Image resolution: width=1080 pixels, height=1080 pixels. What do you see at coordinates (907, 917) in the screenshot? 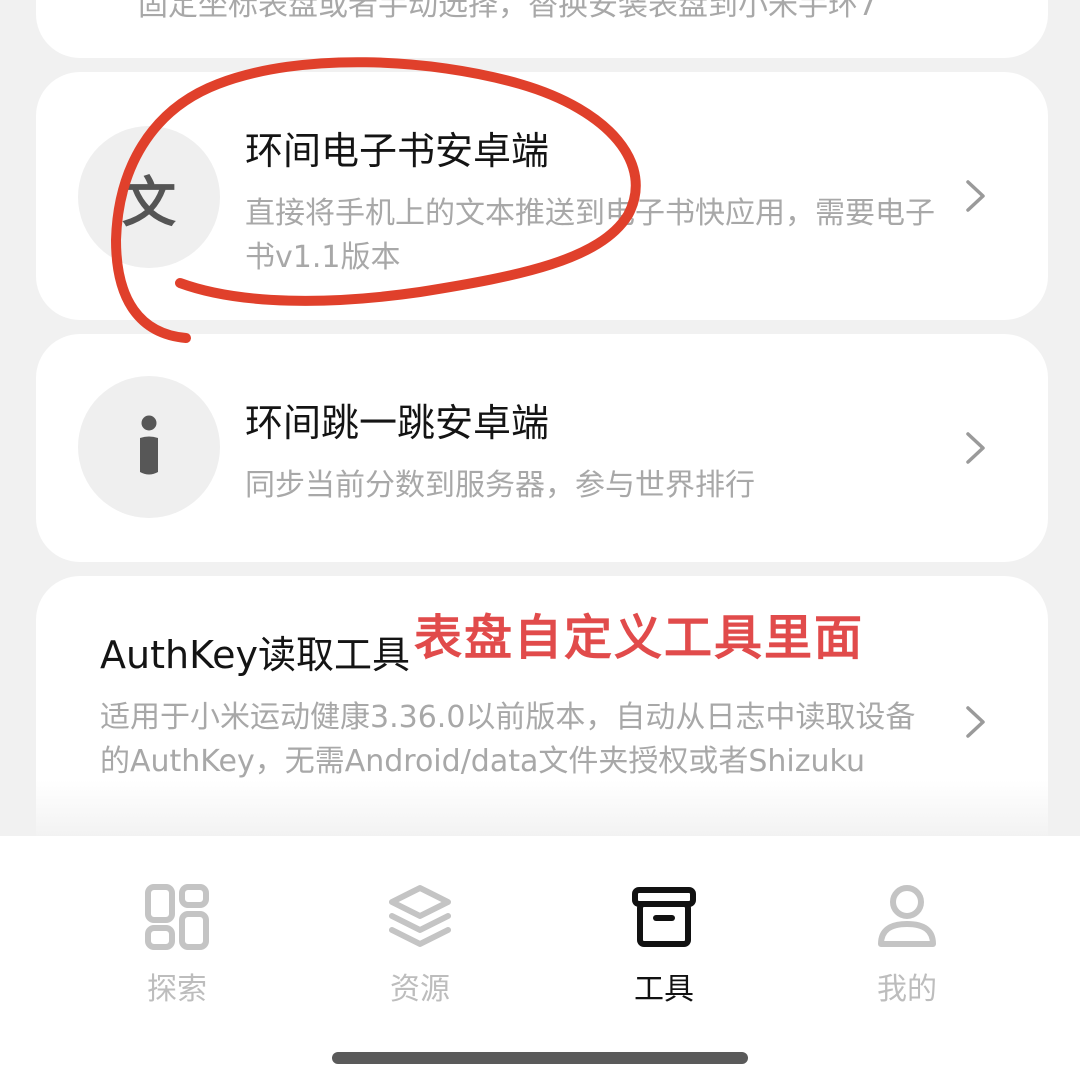
I see `user-icon` at bounding box center [907, 917].